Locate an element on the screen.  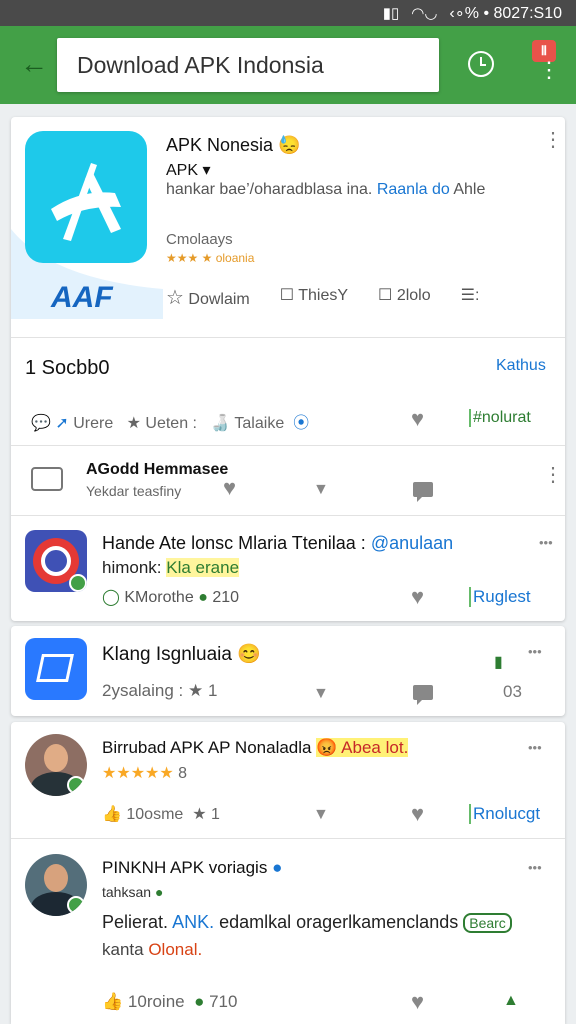
item-stat-b: ★ 1 is located at coordinates (203, 690).